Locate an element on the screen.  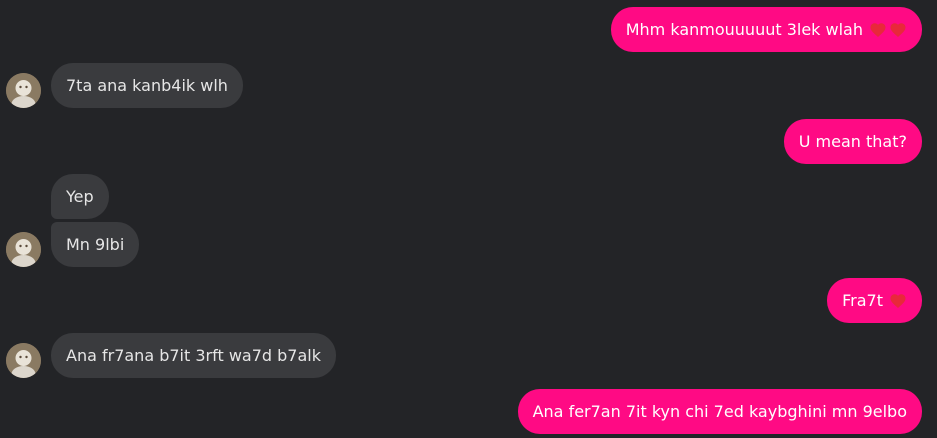
message-text: Ana fr7ana b7it 3rft wa7d b7alk is located at coordinates (193, 355).